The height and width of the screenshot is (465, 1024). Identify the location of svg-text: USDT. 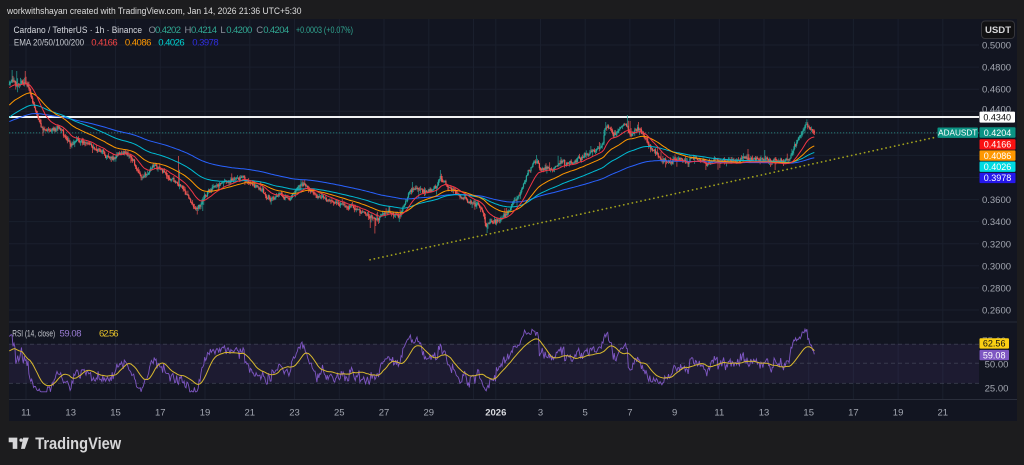
(998, 30).